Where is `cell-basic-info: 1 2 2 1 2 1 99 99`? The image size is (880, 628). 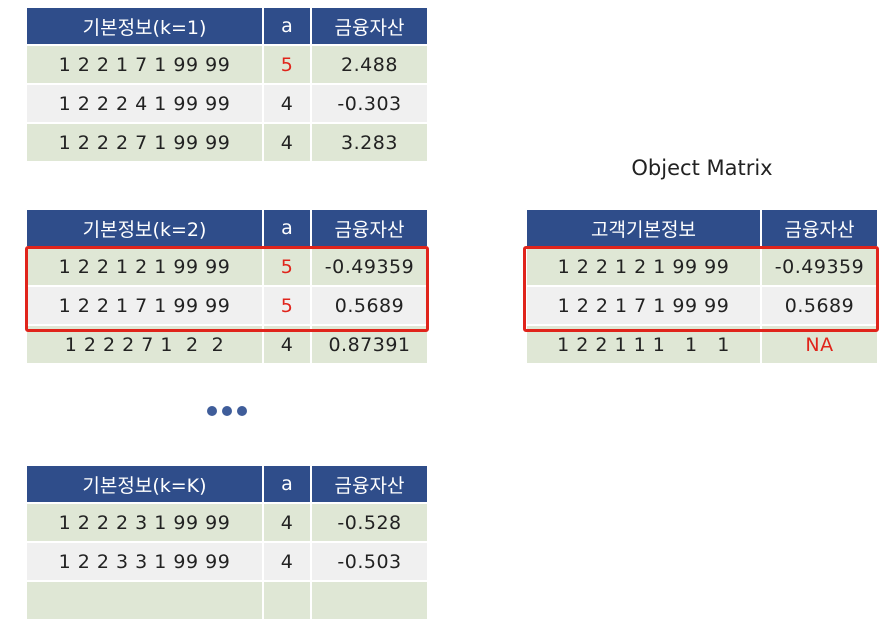 cell-basic-info: 1 2 2 1 2 1 99 99 is located at coordinates (145, 267).